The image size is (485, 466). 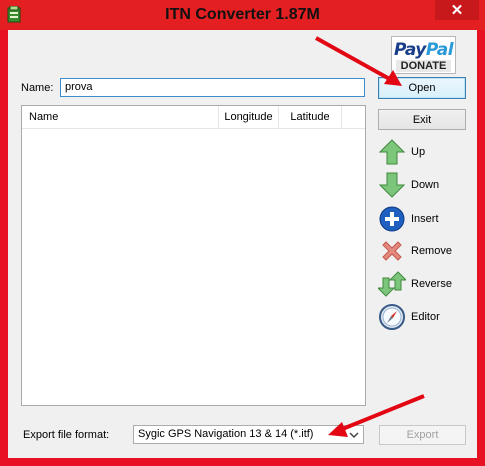 I want to click on insert-button: Insert, so click(x=423, y=219).